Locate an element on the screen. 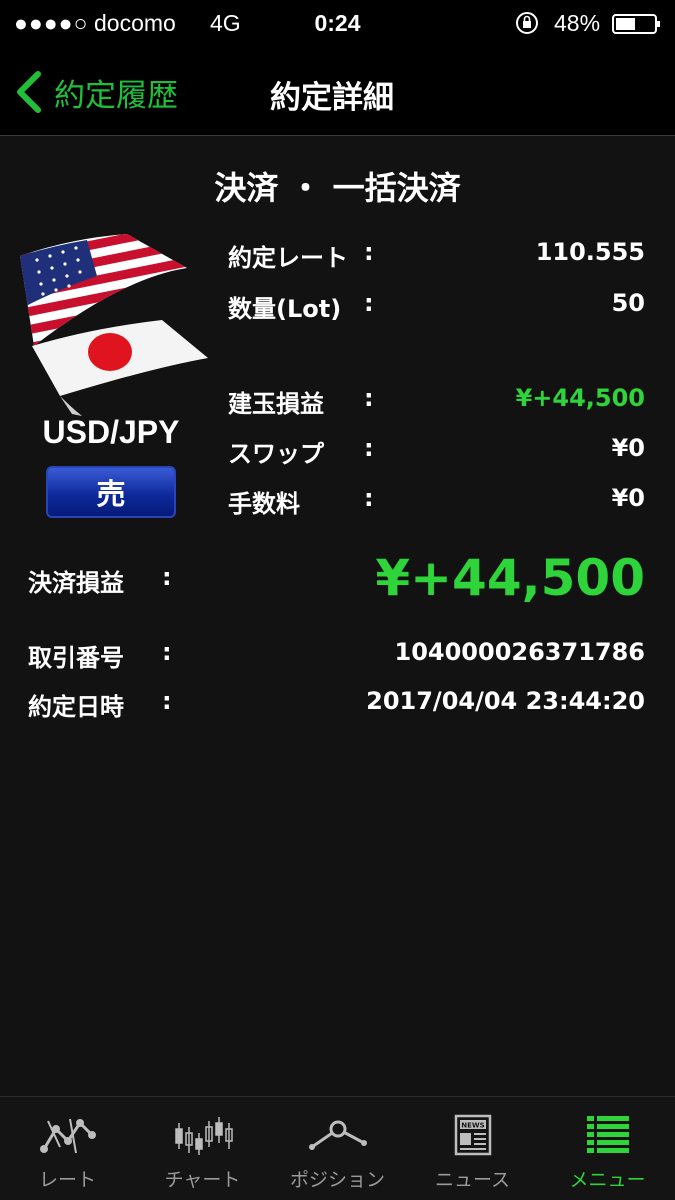 The width and height of the screenshot is (675, 1200). fee-colon: : is located at coordinates (369, 498).